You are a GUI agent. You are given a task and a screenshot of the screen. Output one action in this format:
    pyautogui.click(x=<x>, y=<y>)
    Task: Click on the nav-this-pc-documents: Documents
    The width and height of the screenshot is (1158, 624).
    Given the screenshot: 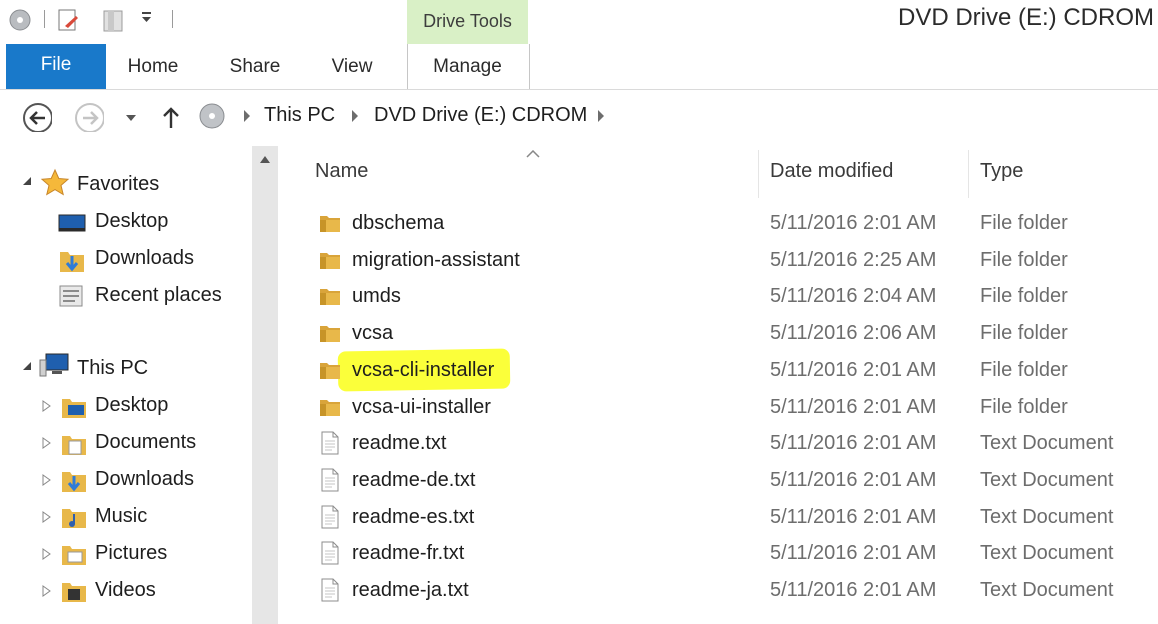 What is the action you would take?
    pyautogui.click(x=145, y=442)
    